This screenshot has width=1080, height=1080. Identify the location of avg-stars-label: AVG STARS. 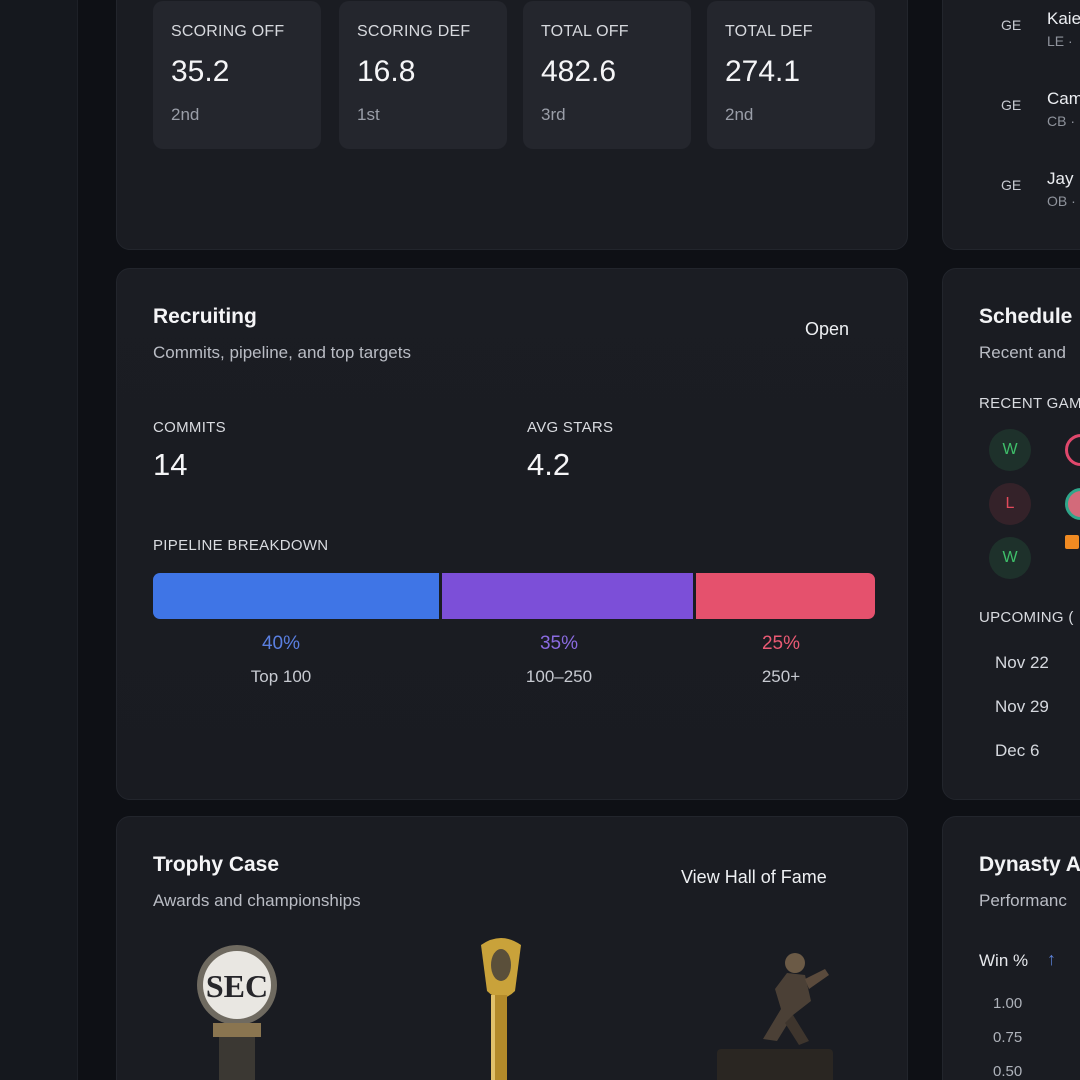
(570, 427).